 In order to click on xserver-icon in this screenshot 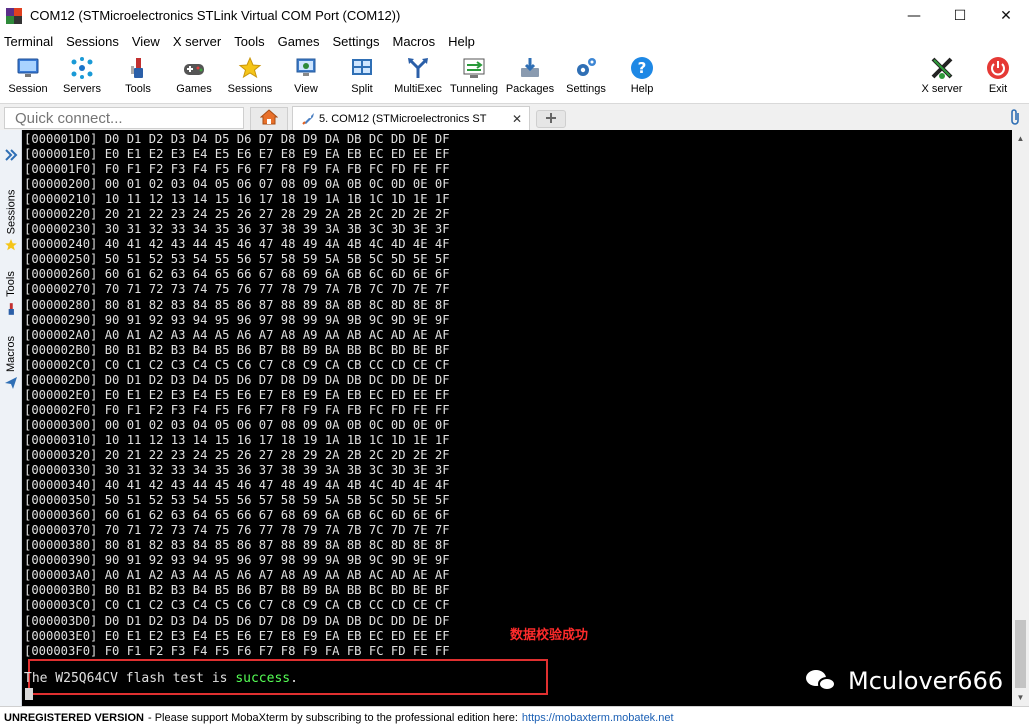, I will do `click(942, 68)`.